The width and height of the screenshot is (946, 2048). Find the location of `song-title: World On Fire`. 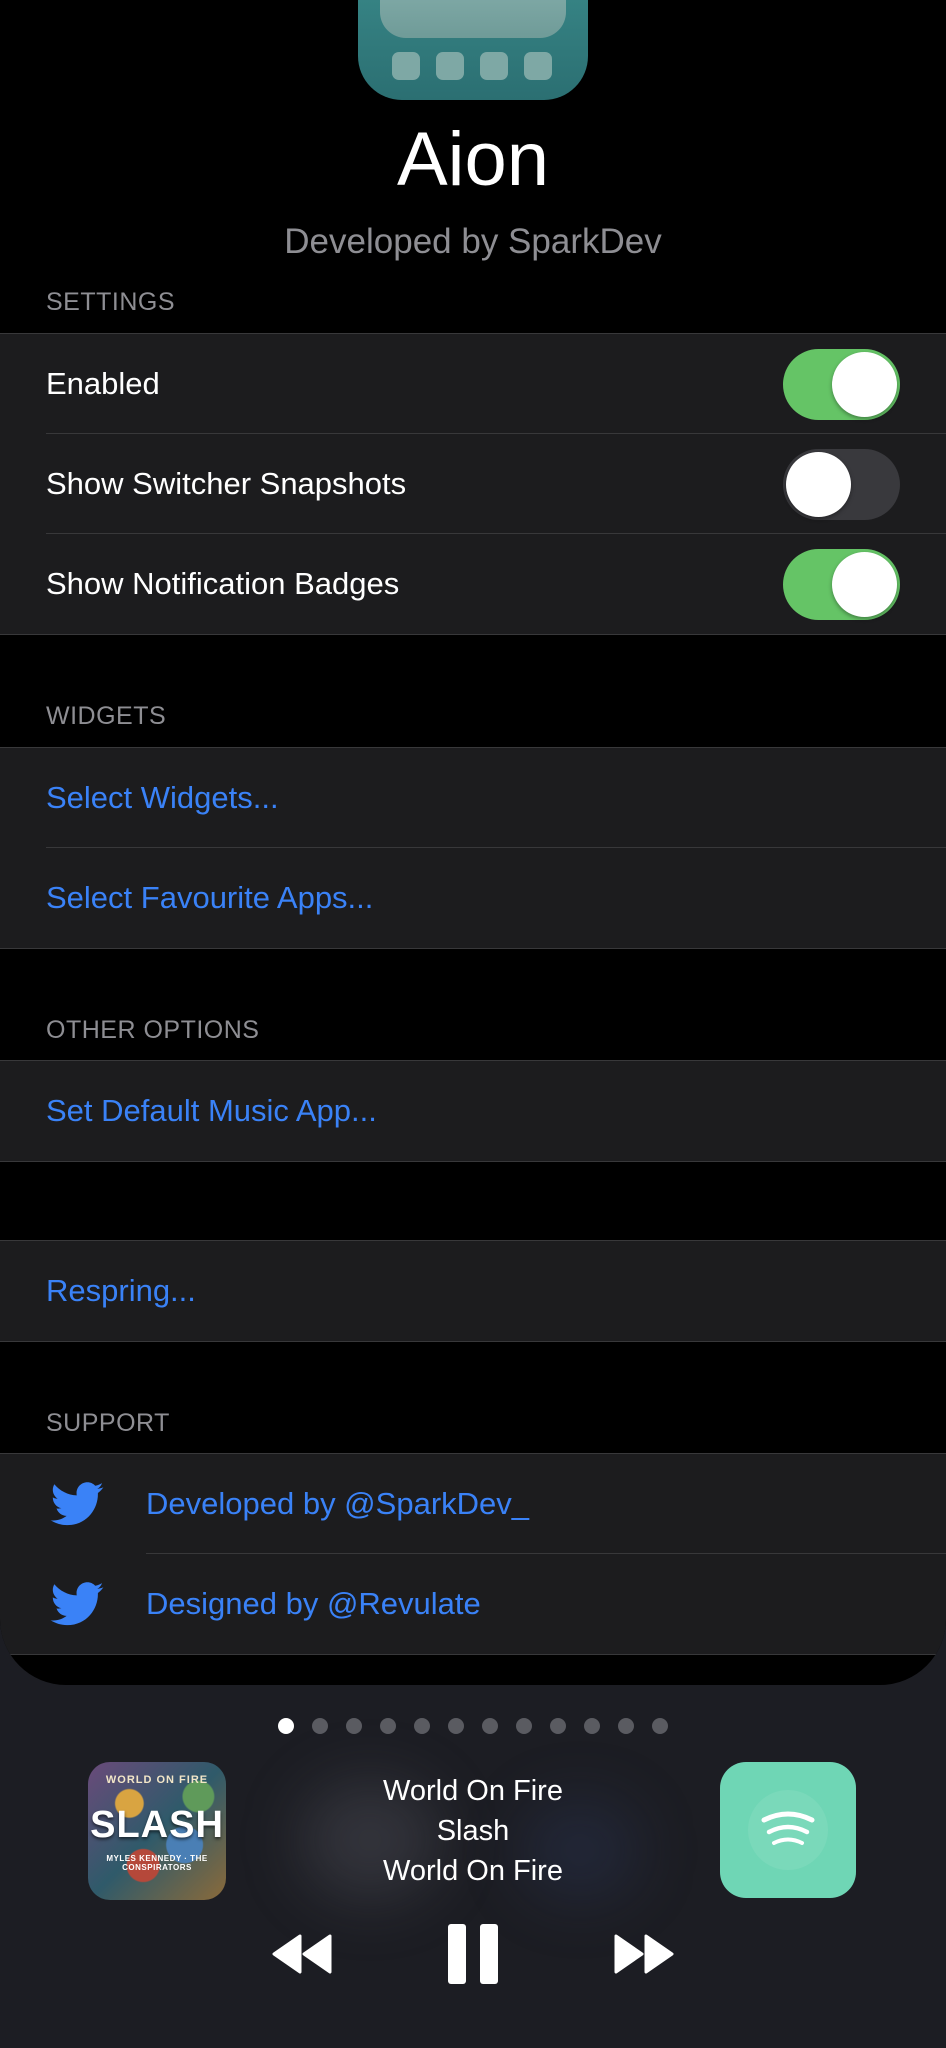

song-title: World On Fire is located at coordinates (473, 1791).